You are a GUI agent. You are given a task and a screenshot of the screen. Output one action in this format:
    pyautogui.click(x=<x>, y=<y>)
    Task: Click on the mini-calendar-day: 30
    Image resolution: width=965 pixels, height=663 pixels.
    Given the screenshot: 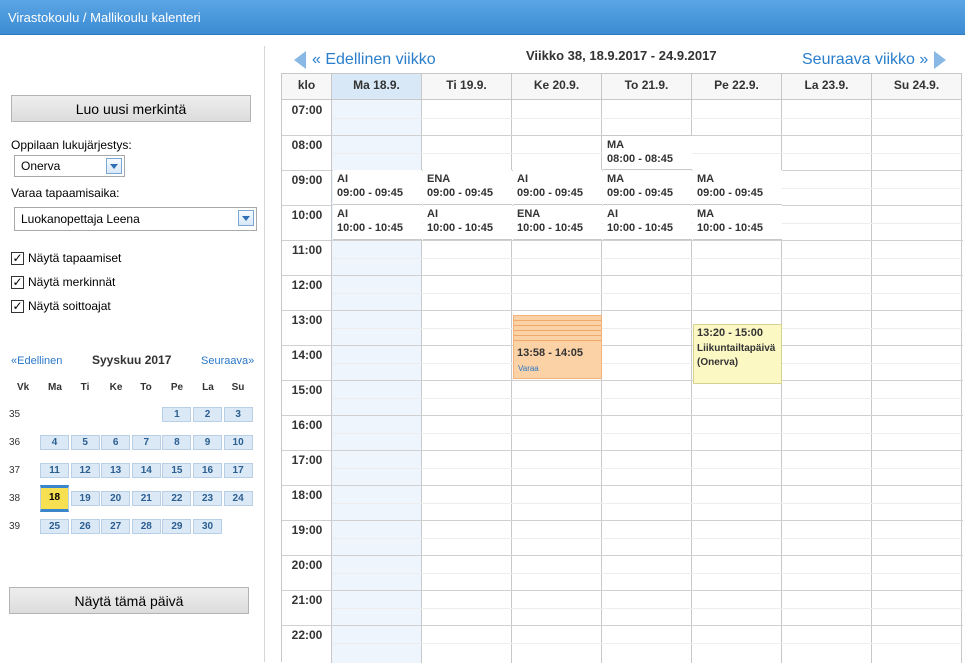 What is the action you would take?
    pyautogui.click(x=207, y=526)
    